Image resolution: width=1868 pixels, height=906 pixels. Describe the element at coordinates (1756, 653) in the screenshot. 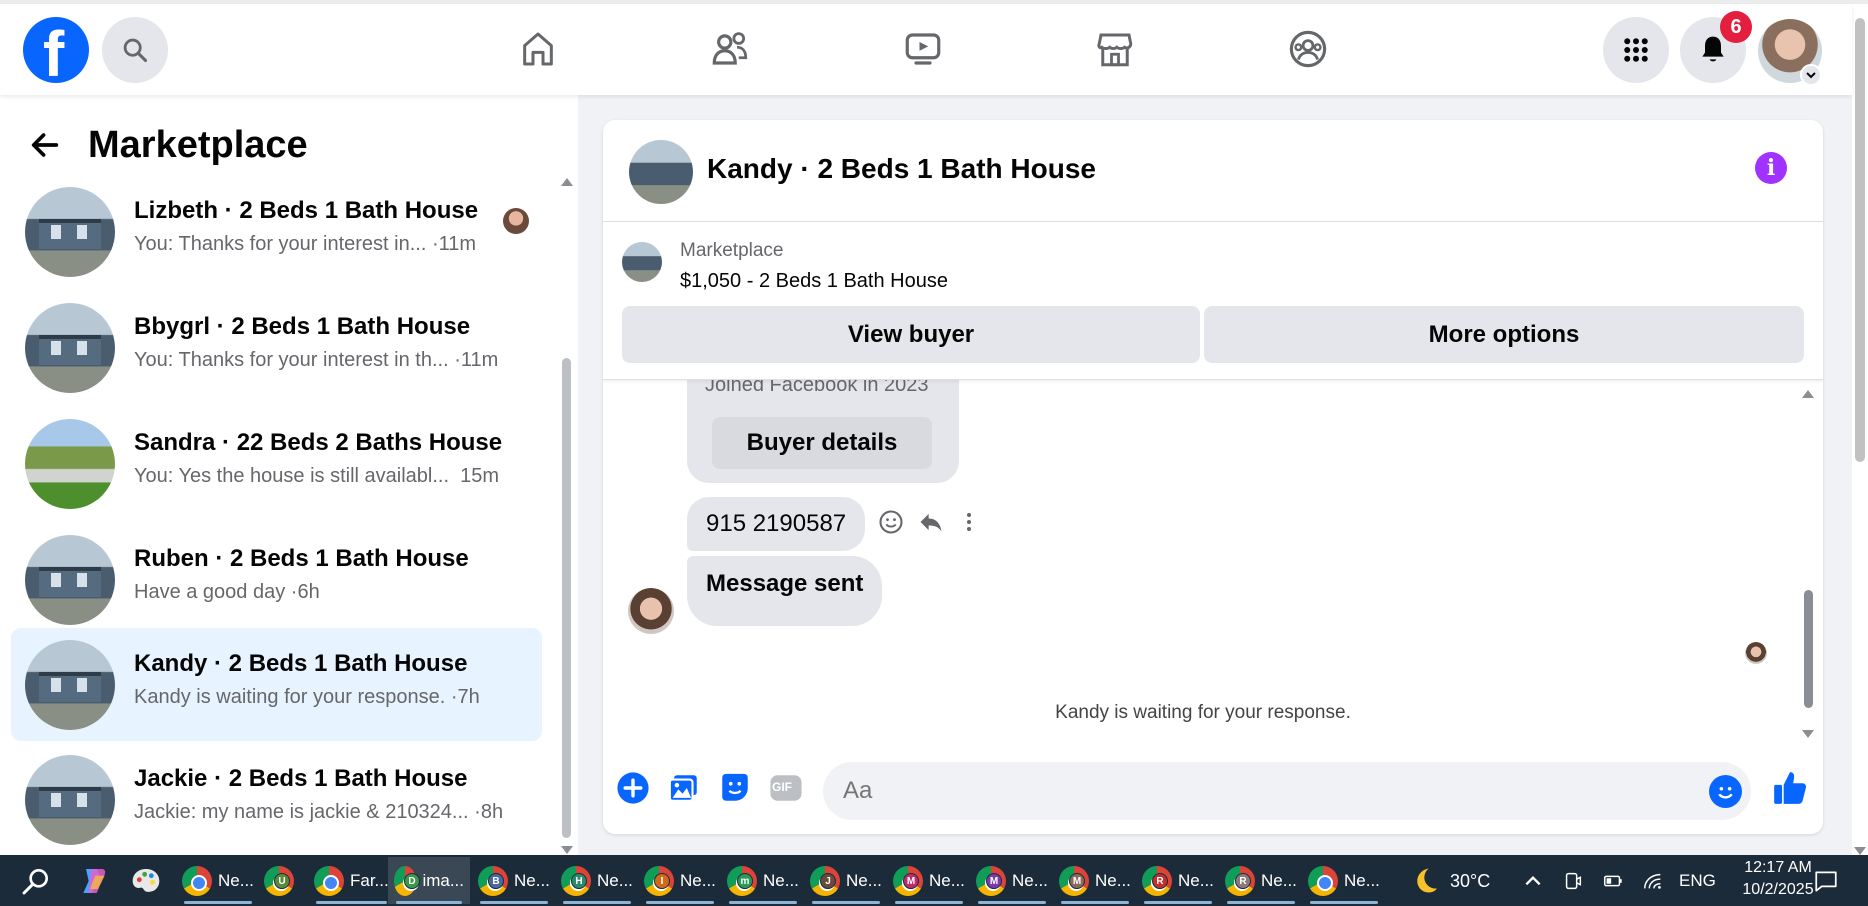

I see `seen-avatar` at that location.